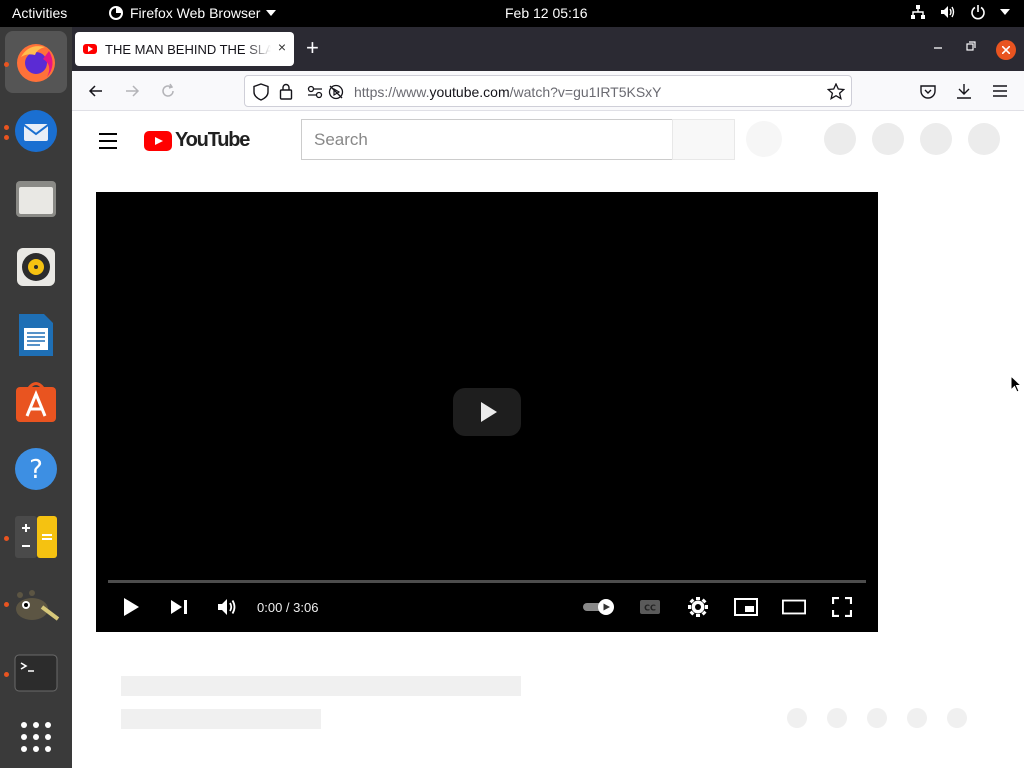 Image resolution: width=1024 pixels, height=768 pixels. Describe the element at coordinates (888, 139) in the screenshot. I see `apps-button` at that location.